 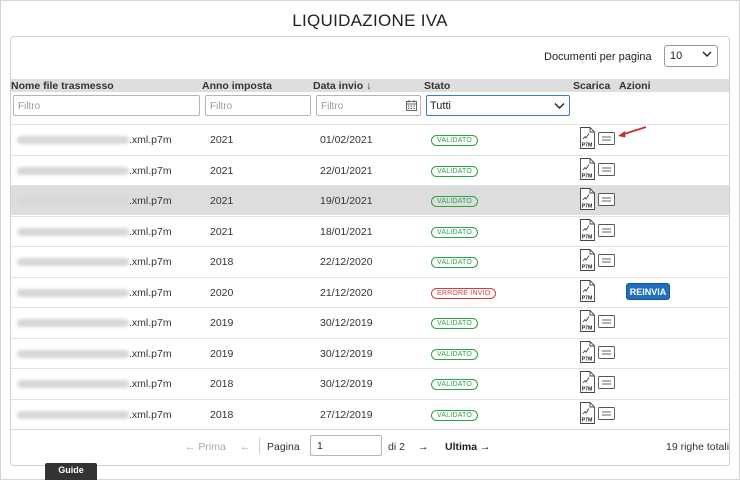 I want to click on status-filter-value: Tutti, so click(x=440, y=106).